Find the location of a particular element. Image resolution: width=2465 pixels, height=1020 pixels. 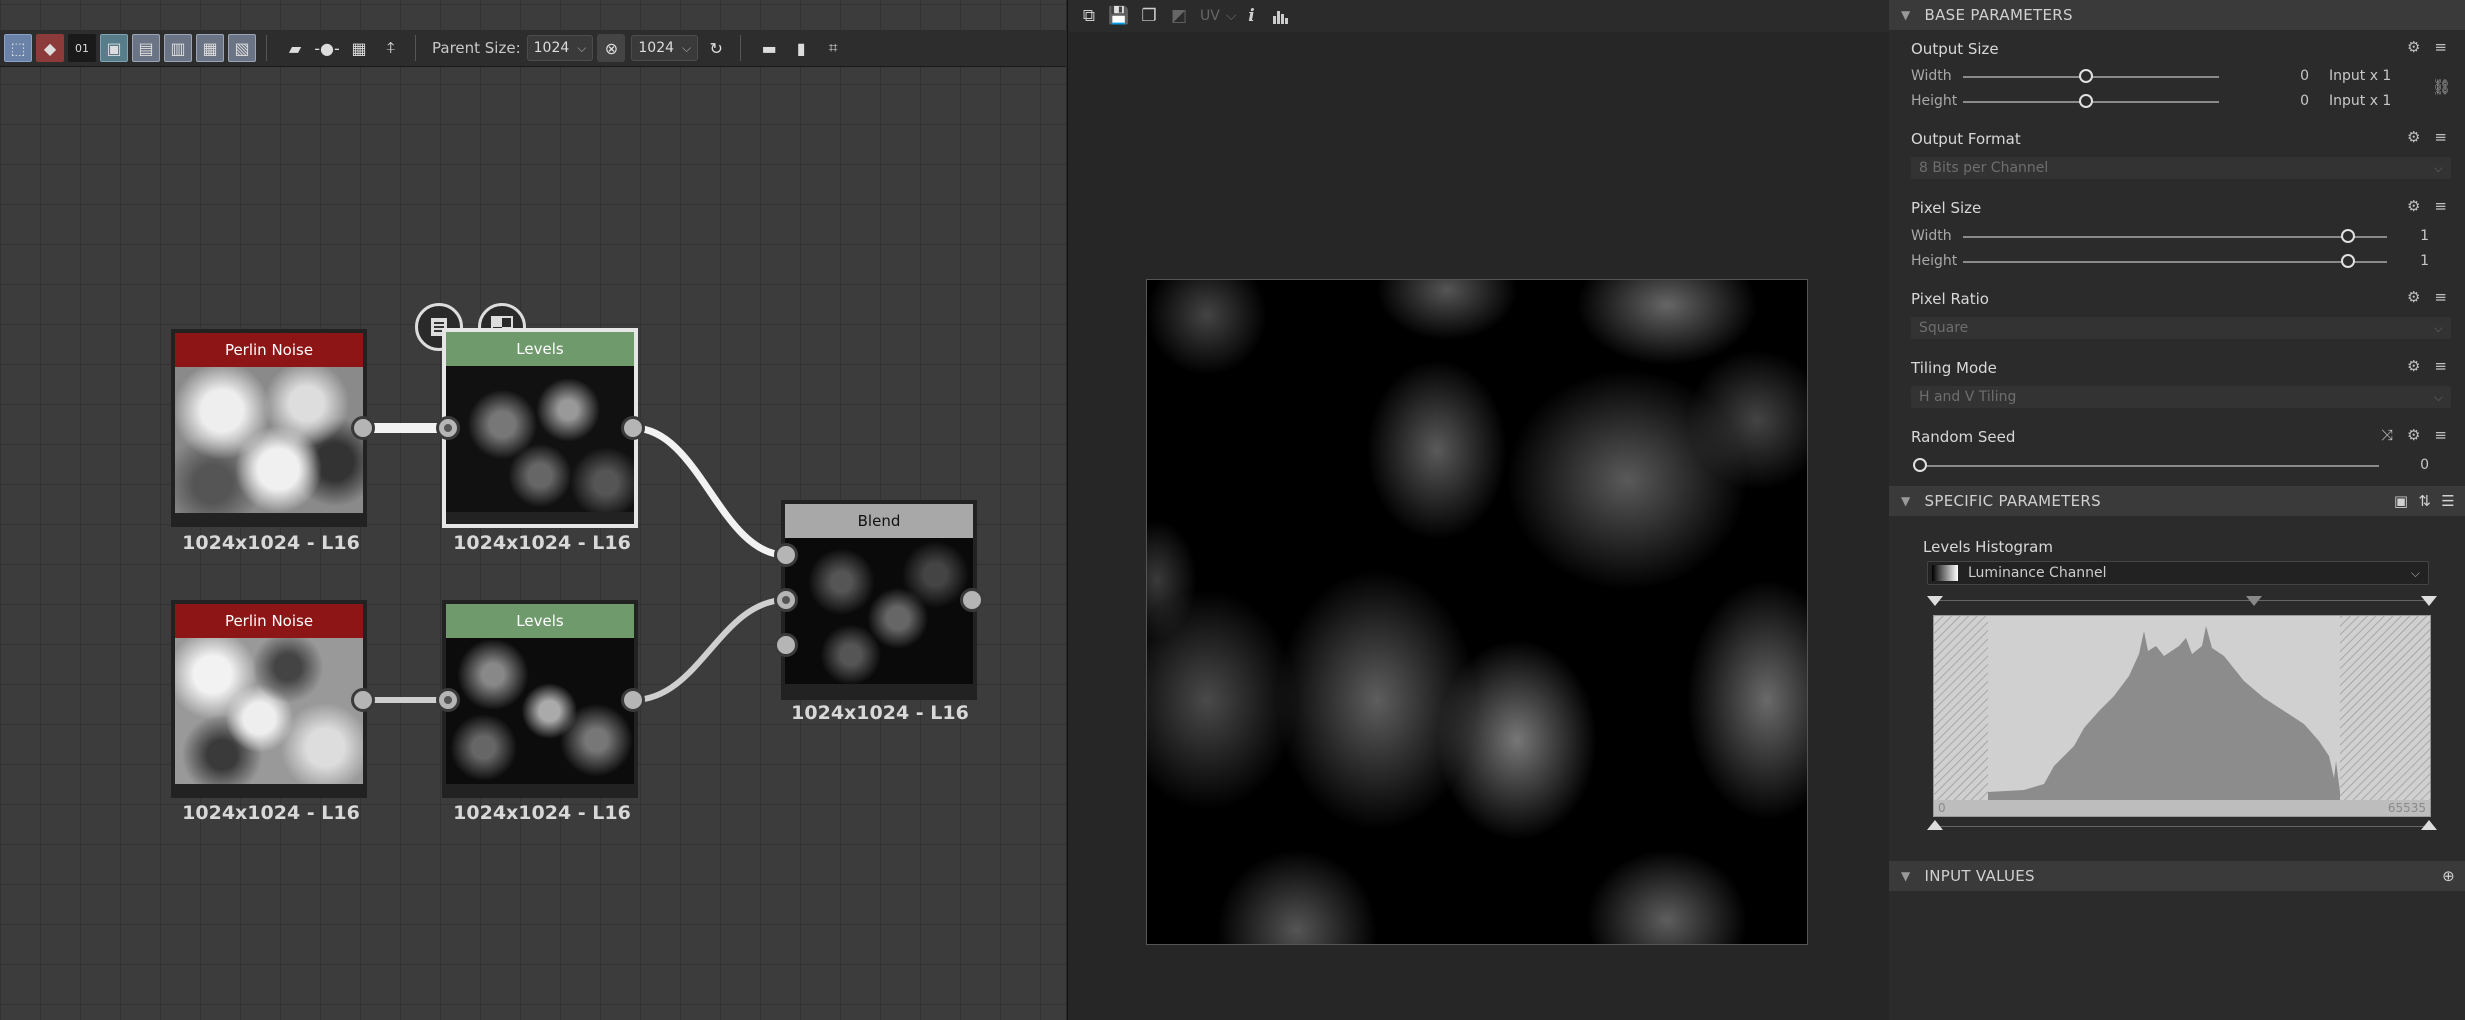

link-ratio-icon: ⛓ is located at coordinates (2441, 87).